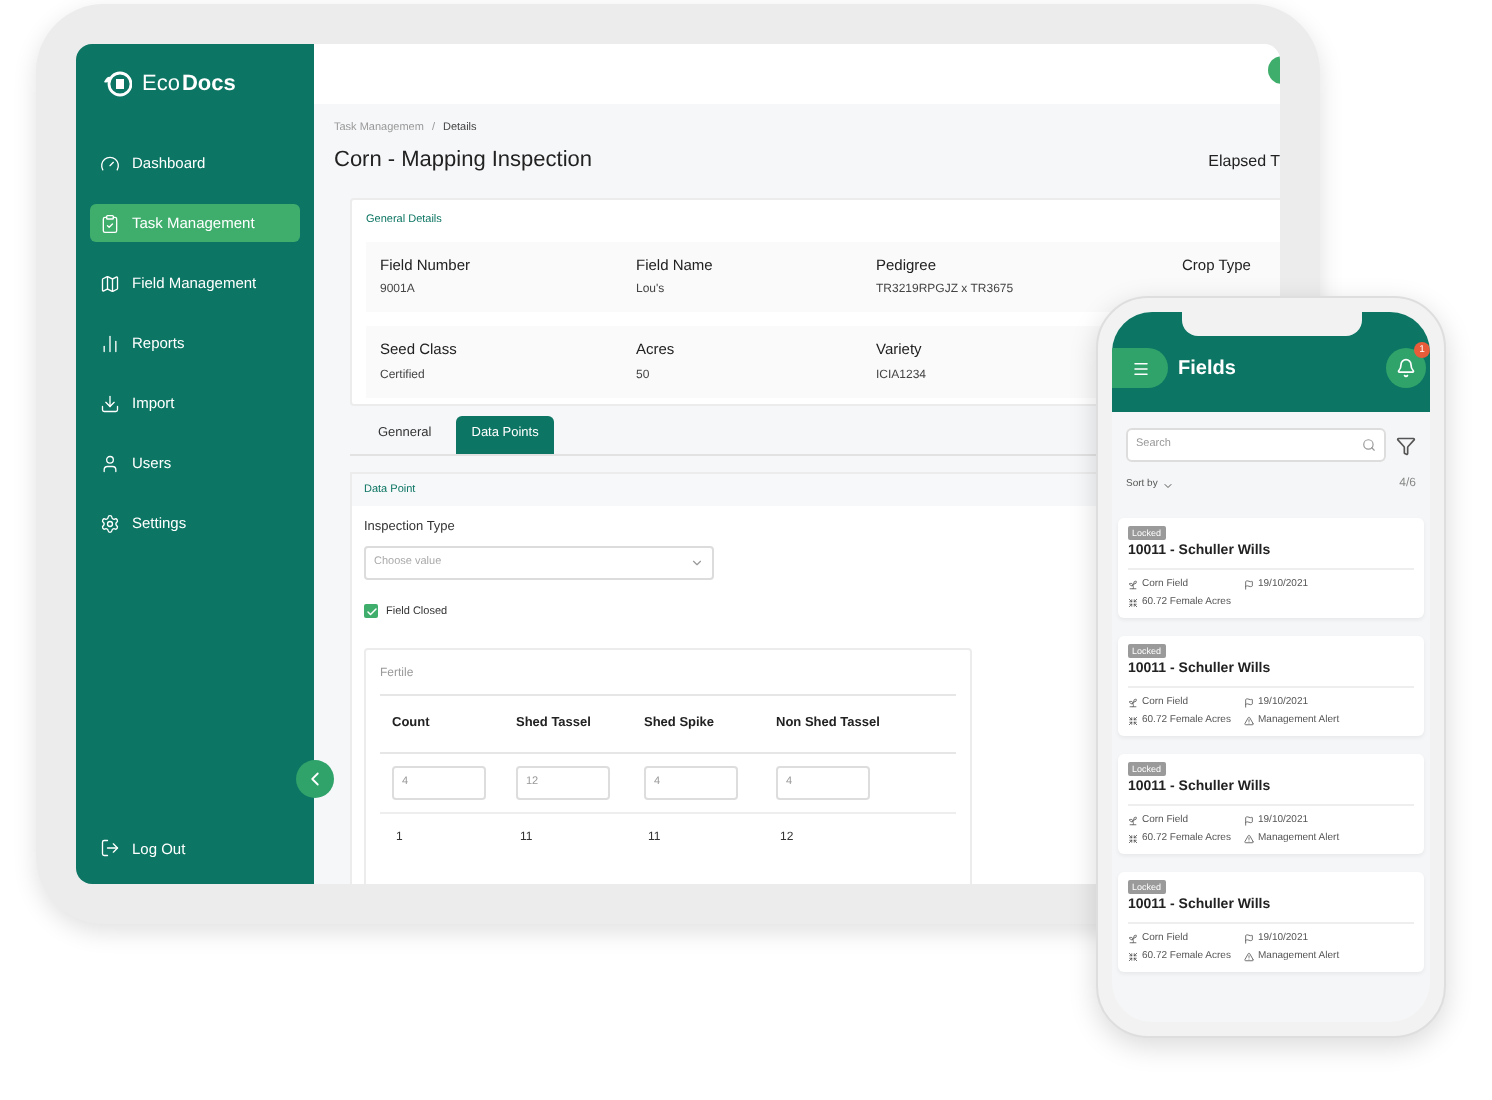 This screenshot has width=1492, height=1100. What do you see at coordinates (110, 523) in the screenshot?
I see `settings-icon` at bounding box center [110, 523].